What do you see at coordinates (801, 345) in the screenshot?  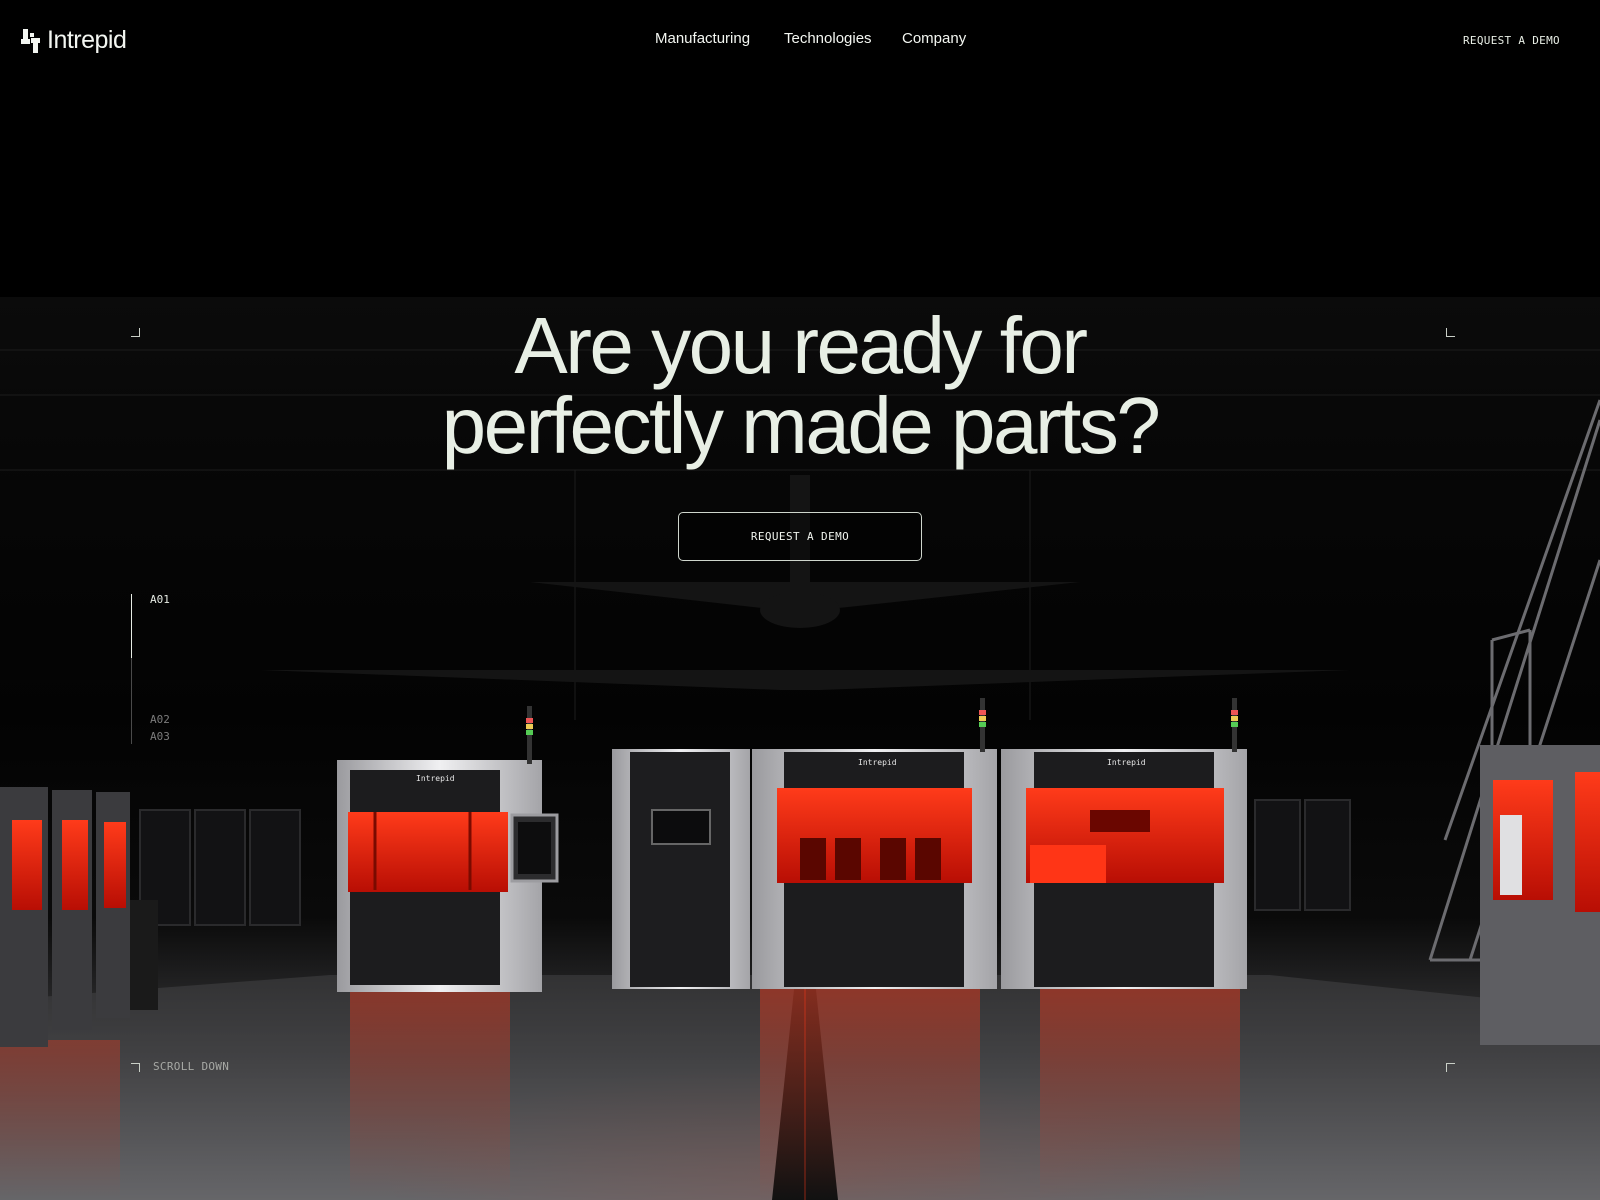 I see `headline-line-1: Are you ready for` at bounding box center [801, 345].